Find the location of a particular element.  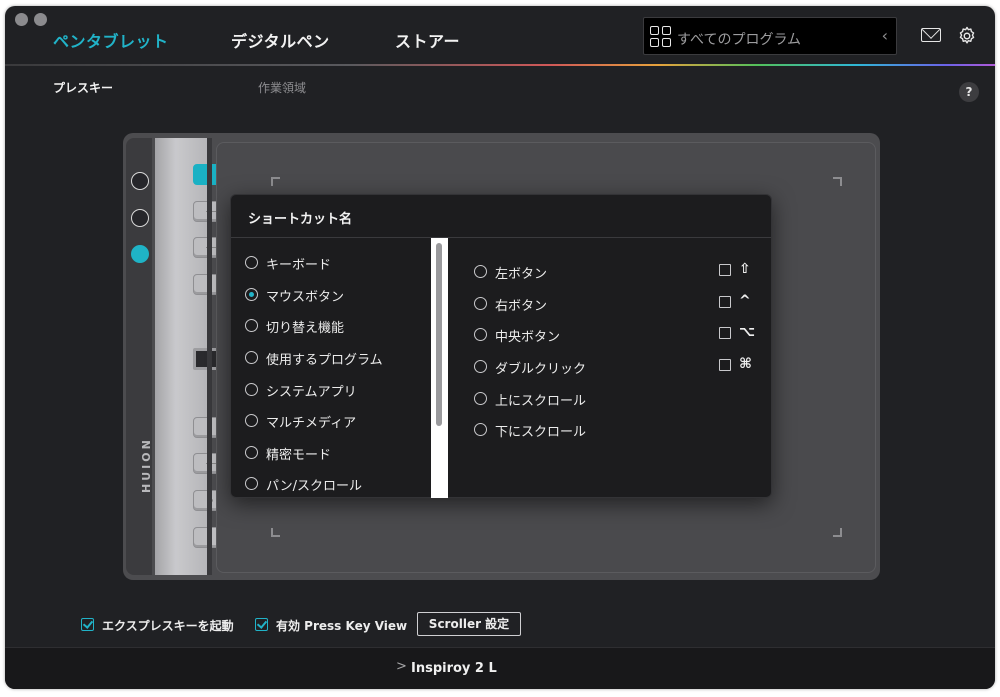

option-middle-button: 中央ボタン is located at coordinates (544, 335).